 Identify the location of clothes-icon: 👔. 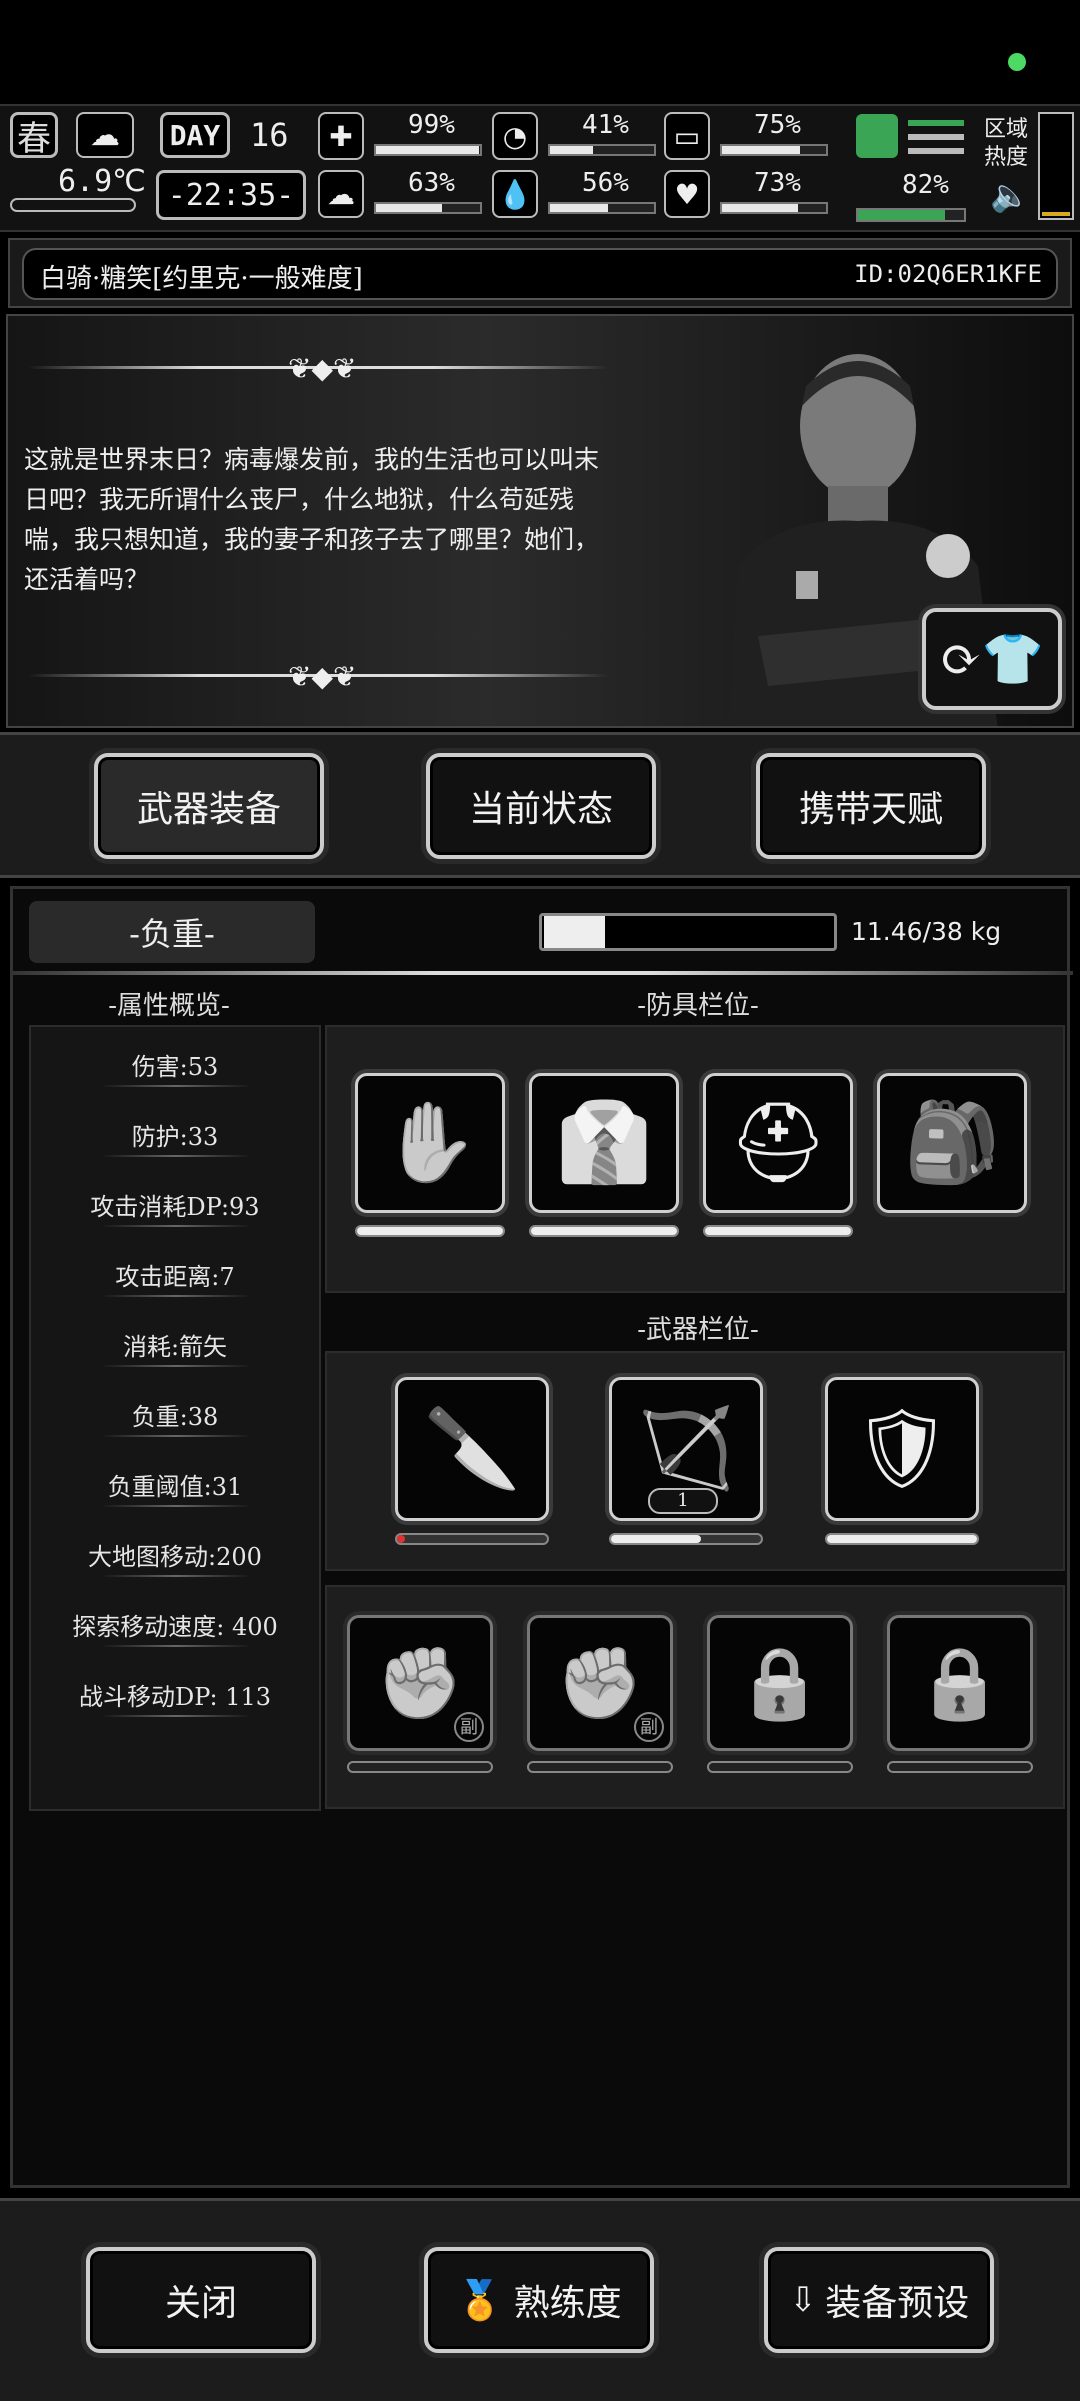
(604, 1142).